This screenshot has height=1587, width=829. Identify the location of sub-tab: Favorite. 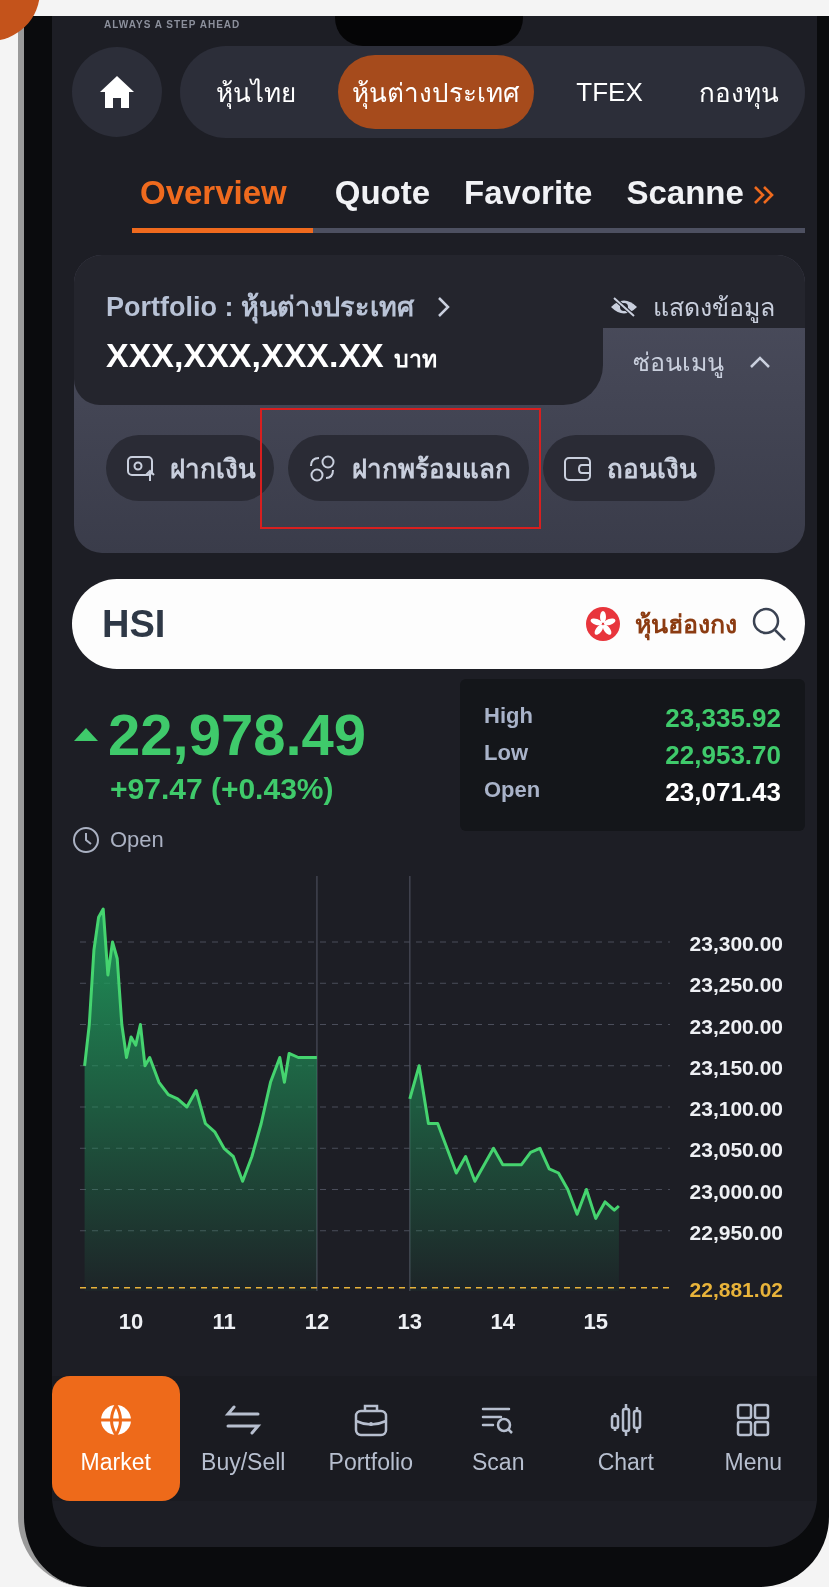
(528, 203).